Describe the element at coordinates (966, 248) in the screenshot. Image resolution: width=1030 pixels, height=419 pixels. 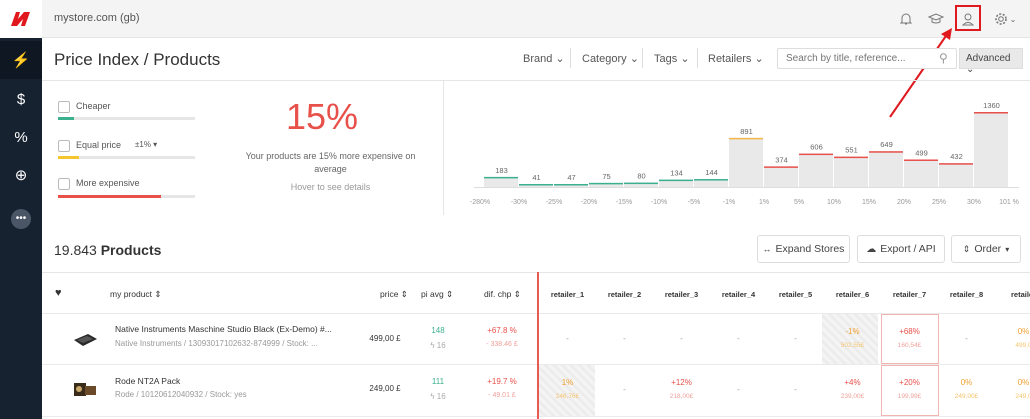
I see `sort-icon: ⇕` at that location.